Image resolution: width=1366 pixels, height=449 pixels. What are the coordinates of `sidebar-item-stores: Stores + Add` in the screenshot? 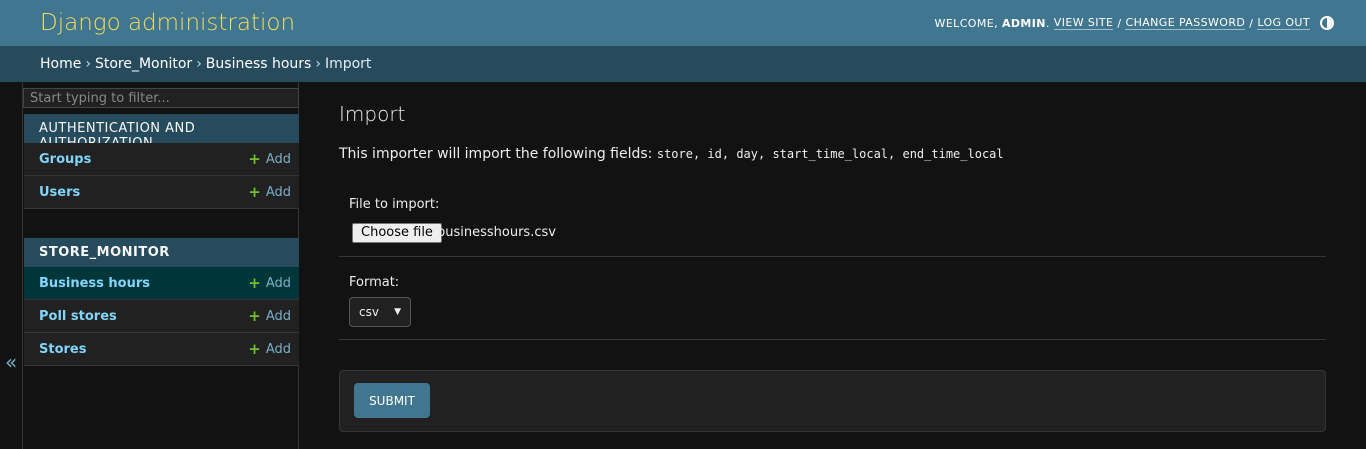 It's located at (161, 349).